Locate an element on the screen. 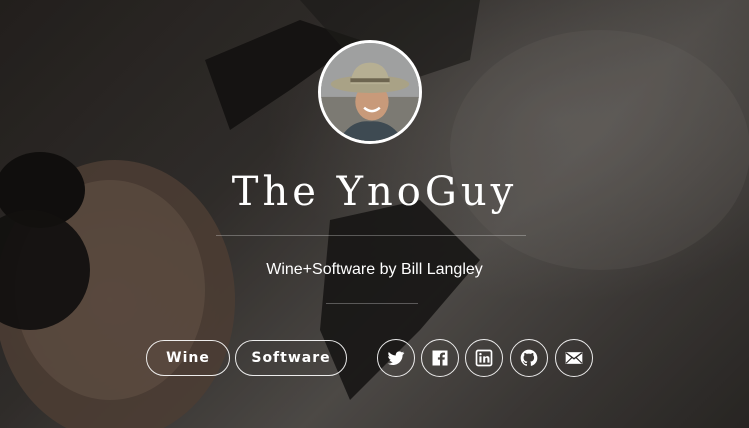 The height and width of the screenshot is (428, 749). email-link is located at coordinates (574, 358).